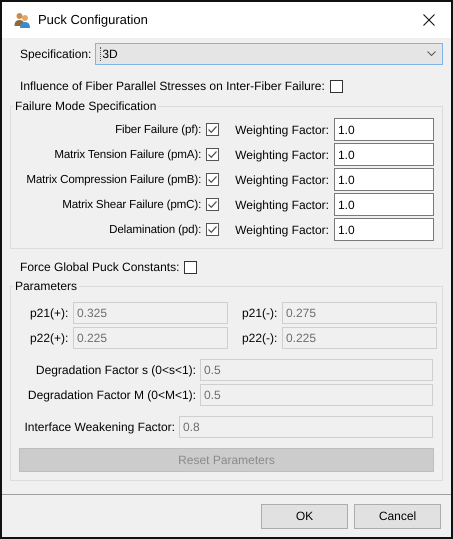 The width and height of the screenshot is (453, 539). Describe the element at coordinates (260, 313) in the screenshot. I see `field-label: p21(-):` at that location.